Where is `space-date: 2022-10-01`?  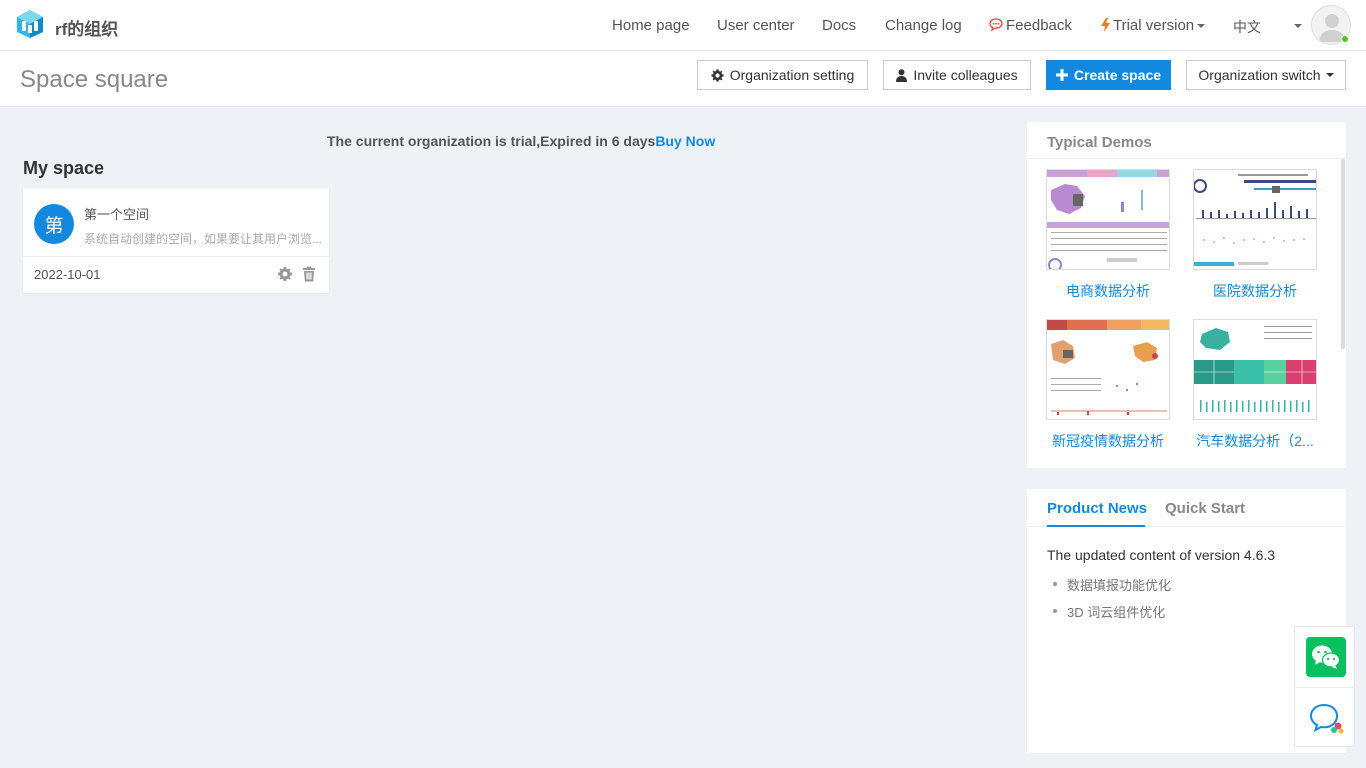
space-date: 2022-10-01 is located at coordinates (67, 274).